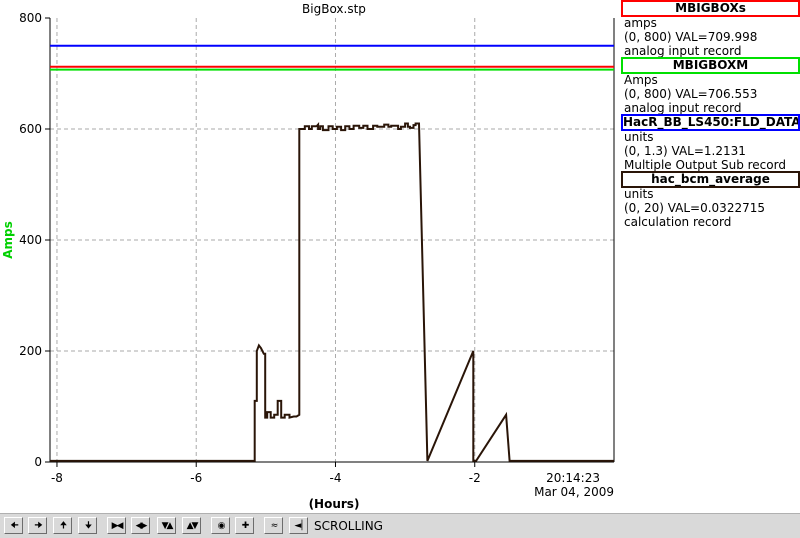  I want to click on y-tick-label: 200, so click(30, 351).